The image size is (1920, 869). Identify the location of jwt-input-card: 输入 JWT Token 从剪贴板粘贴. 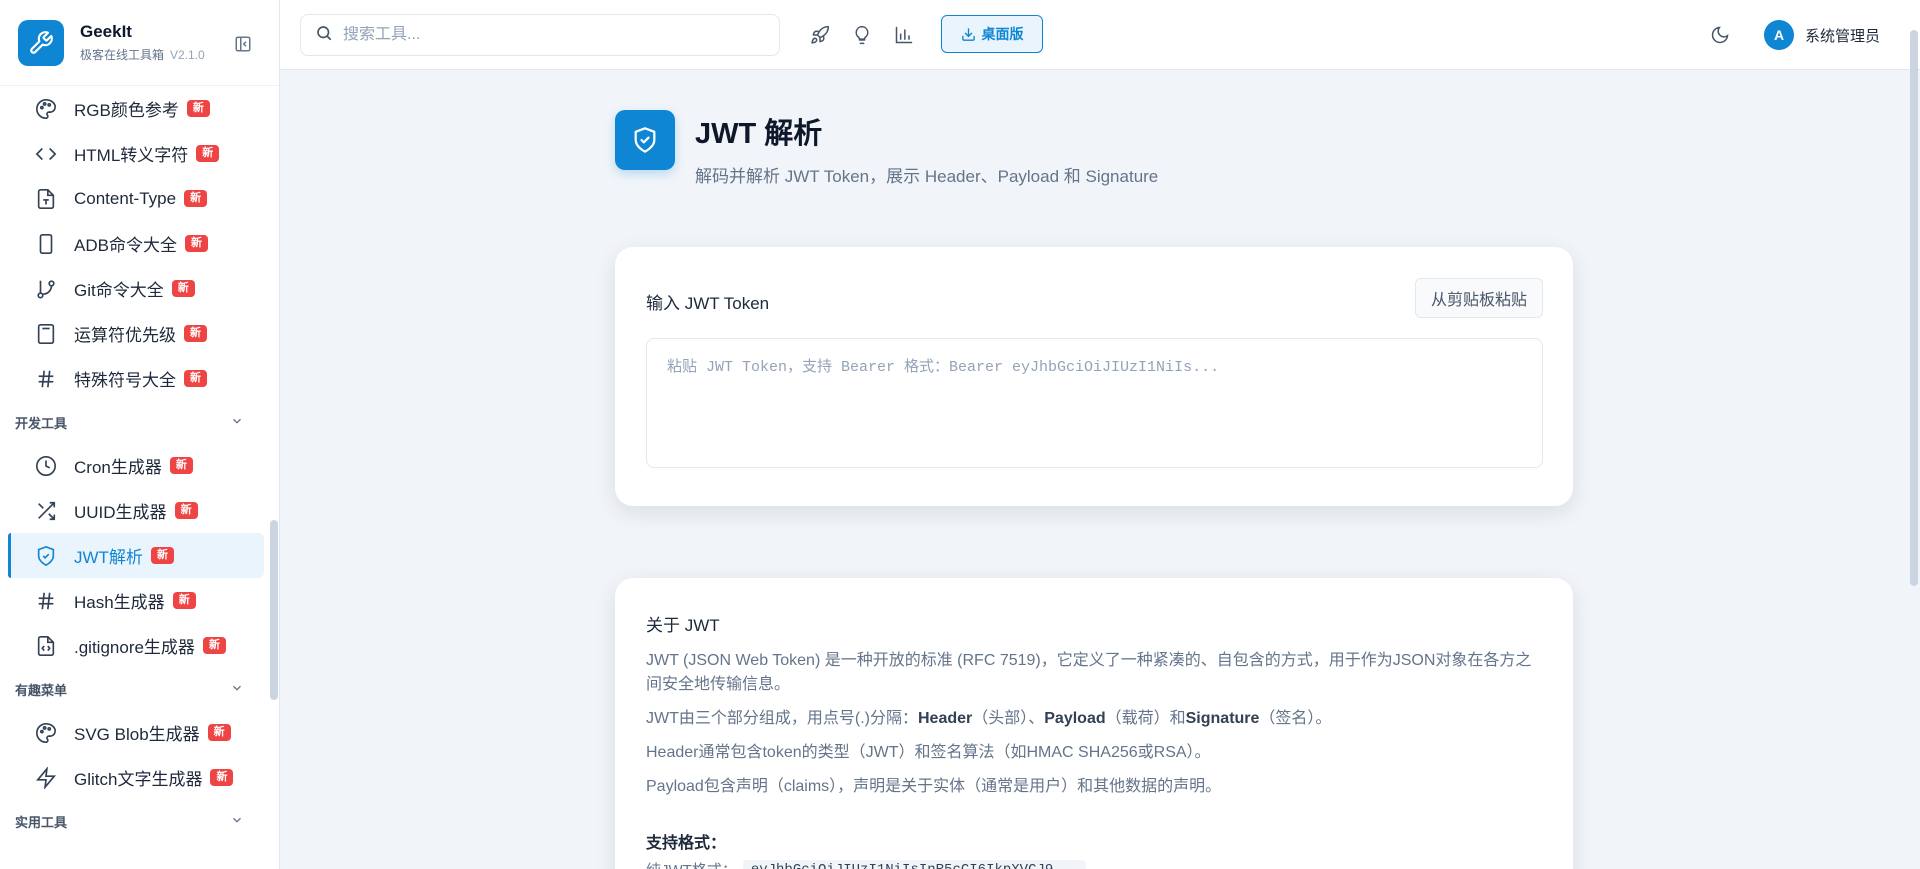
(1094, 376).